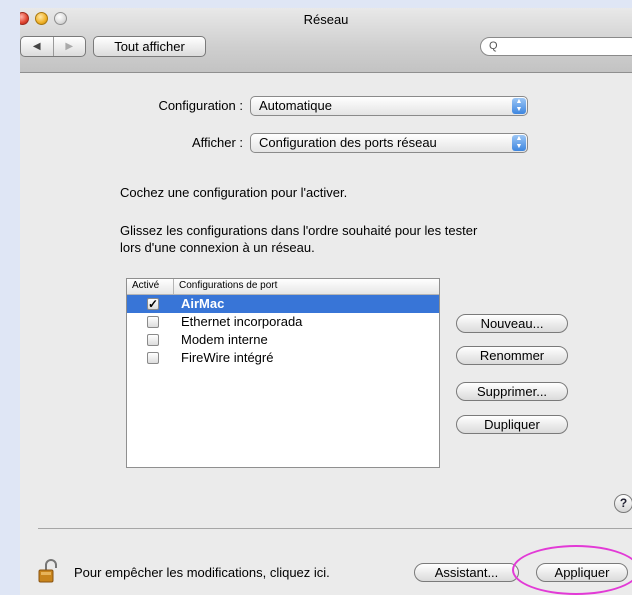  What do you see at coordinates (217, 247) in the screenshot?
I see `instruction-drag-line2: lors d'une connexion à un réseau.` at bounding box center [217, 247].